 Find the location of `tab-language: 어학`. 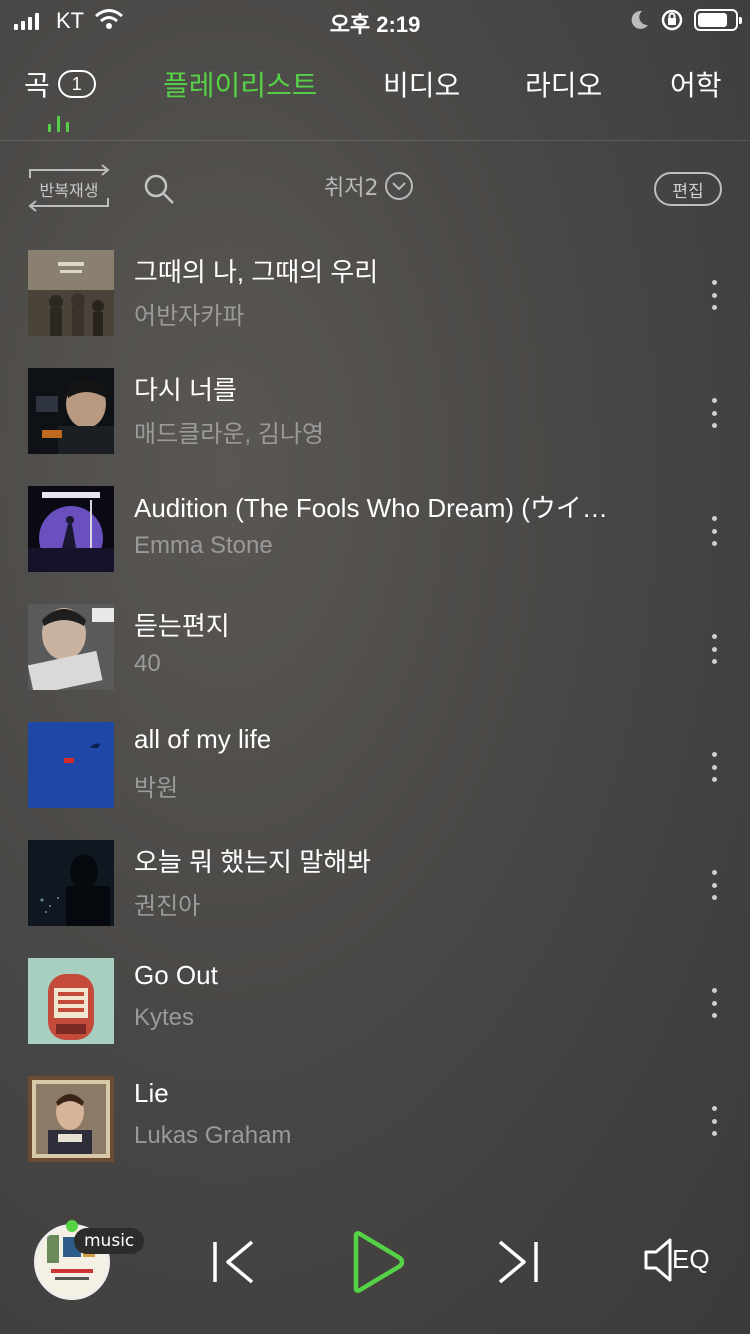

tab-language: 어학 is located at coordinates (696, 84).